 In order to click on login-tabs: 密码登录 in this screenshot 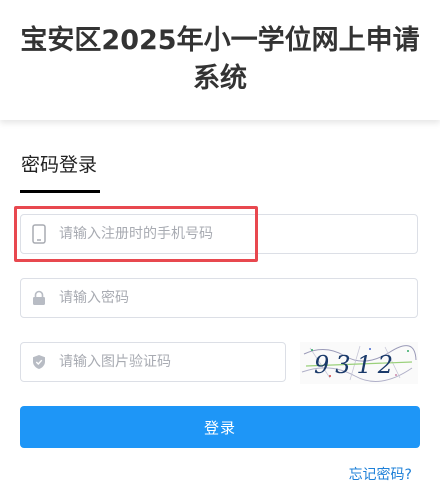, I will do `click(60, 171)`.